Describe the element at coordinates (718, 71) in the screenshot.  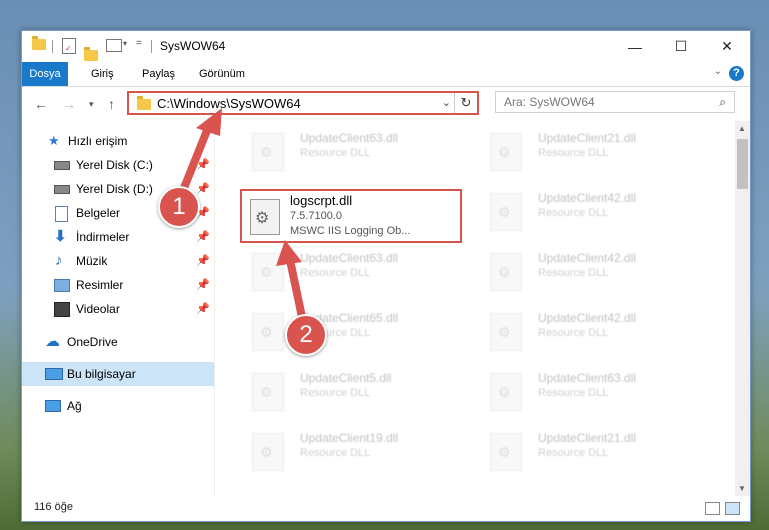
I see `ribbon-expand-icon: ⌄` at that location.